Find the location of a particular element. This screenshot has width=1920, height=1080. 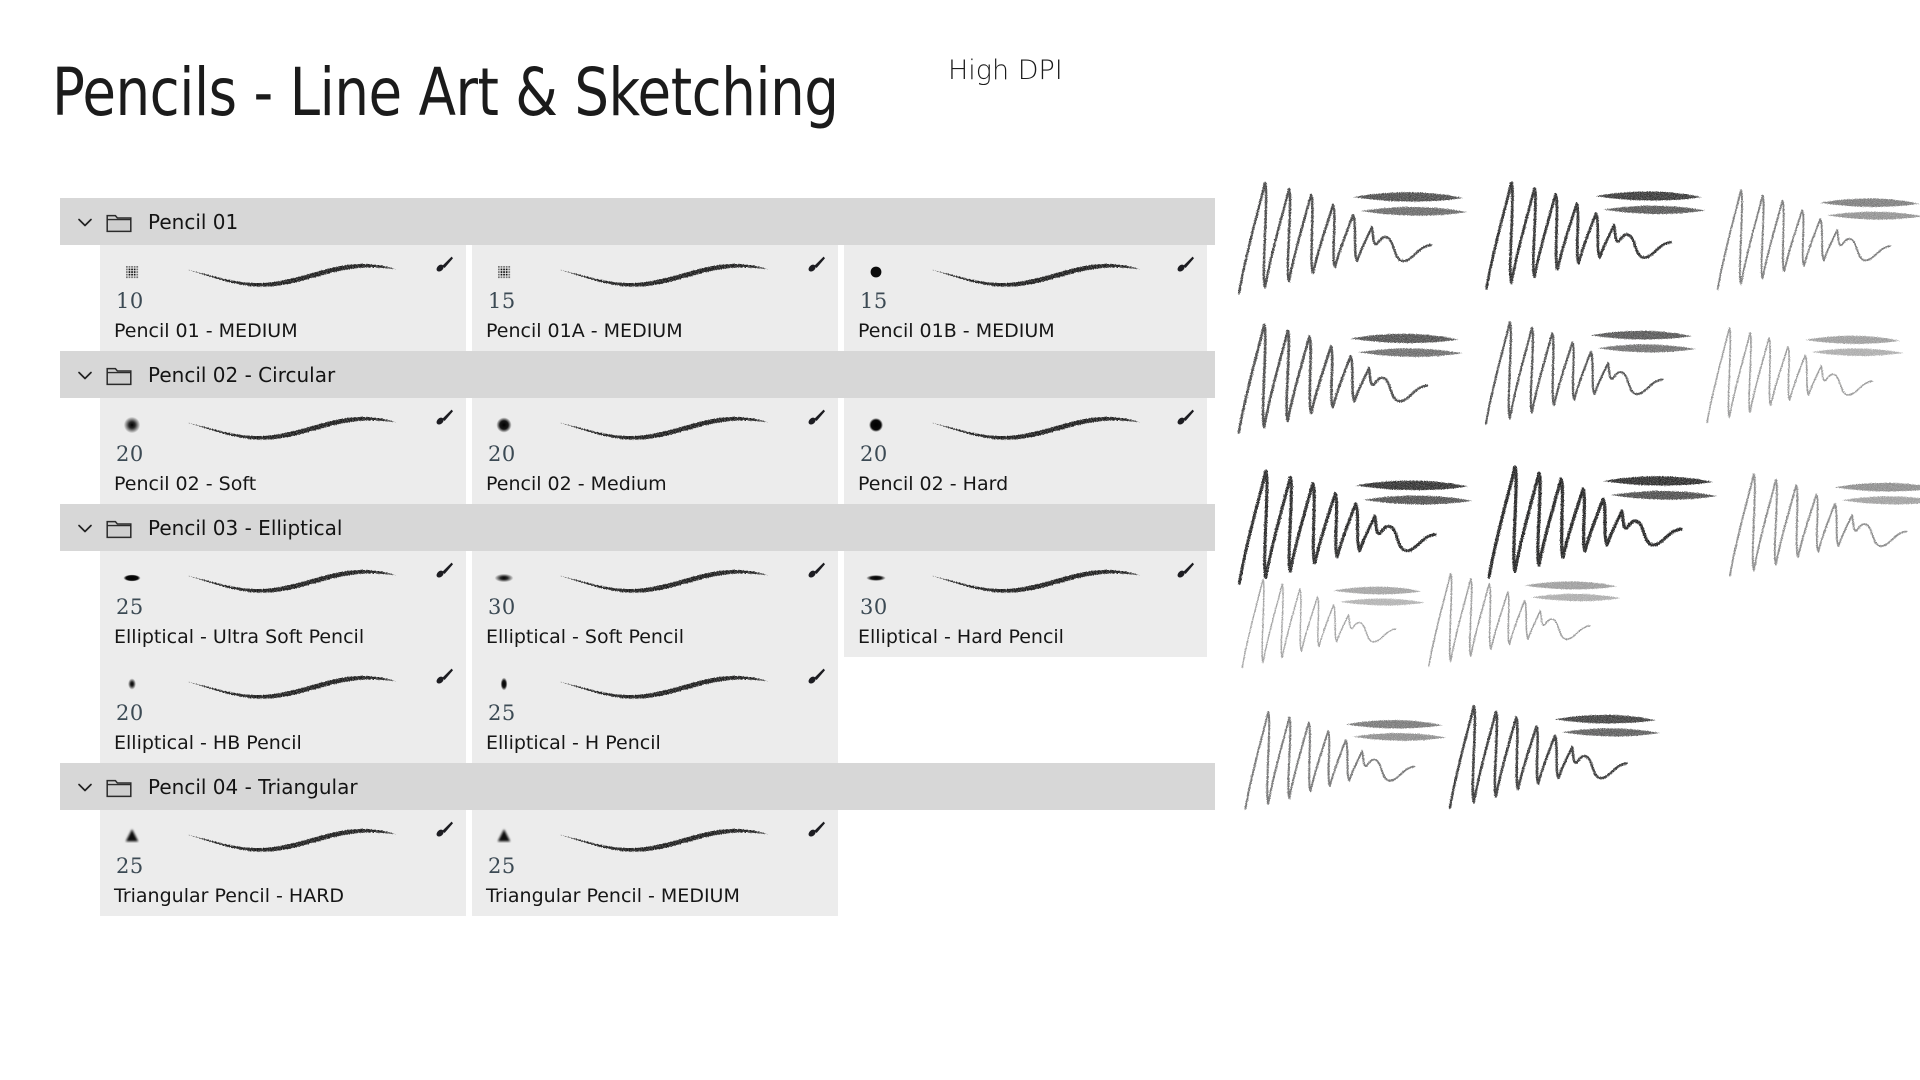

round-dot-tip-icon is located at coordinates (876, 272).